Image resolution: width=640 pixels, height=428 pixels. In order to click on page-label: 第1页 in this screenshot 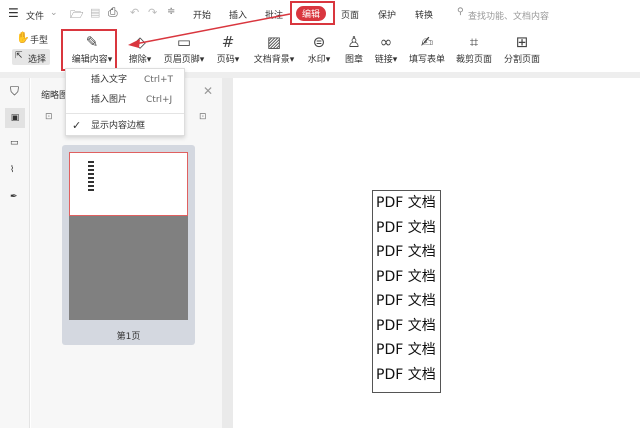, I will do `click(128, 337)`.